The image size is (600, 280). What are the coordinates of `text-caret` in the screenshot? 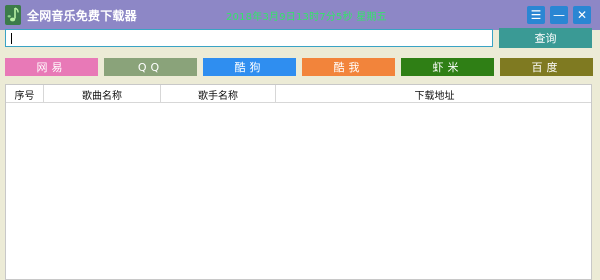 It's located at (11, 38).